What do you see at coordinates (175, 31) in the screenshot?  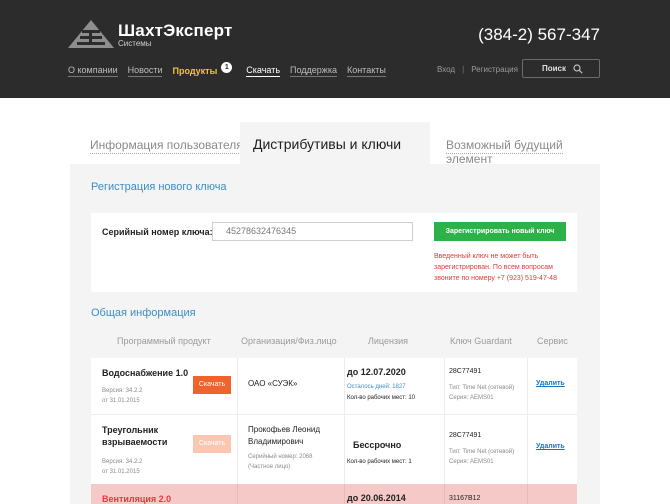 I see `brand-name: ШахтЭксперт` at bounding box center [175, 31].